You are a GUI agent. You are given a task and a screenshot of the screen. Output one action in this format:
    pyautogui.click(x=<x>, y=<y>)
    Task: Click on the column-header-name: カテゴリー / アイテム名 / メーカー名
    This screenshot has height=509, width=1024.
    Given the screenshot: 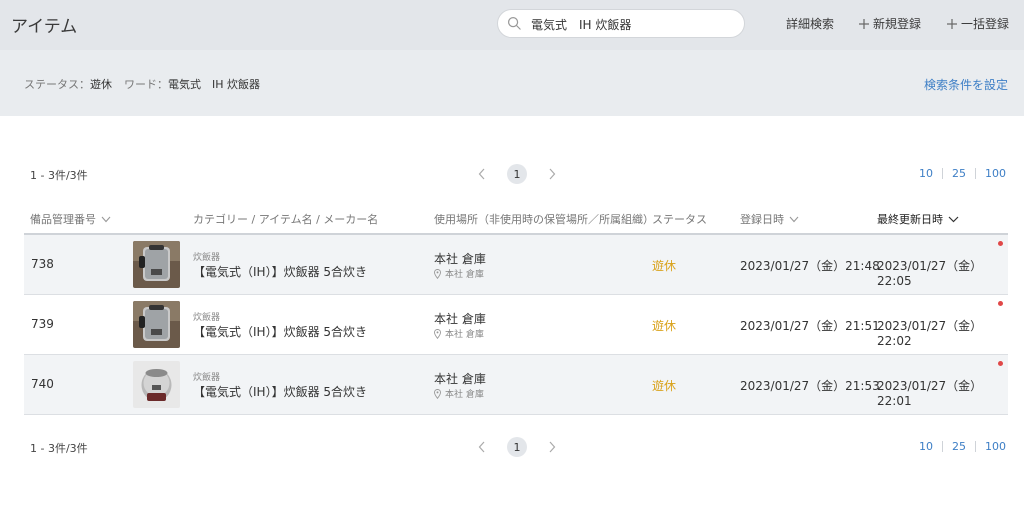 What is the action you would take?
    pyautogui.click(x=285, y=219)
    